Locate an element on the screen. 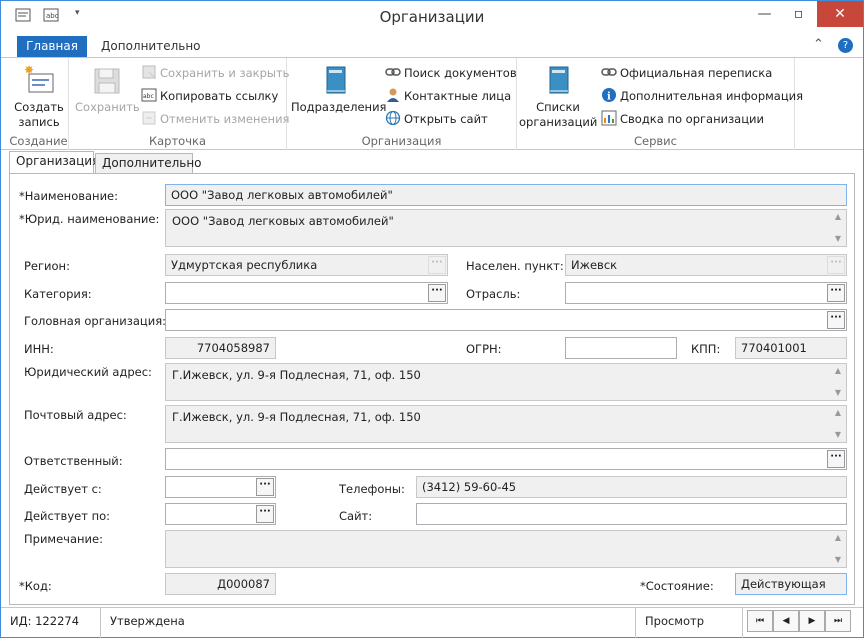 The image size is (864, 638). code-label: *Код: is located at coordinates (35, 586).